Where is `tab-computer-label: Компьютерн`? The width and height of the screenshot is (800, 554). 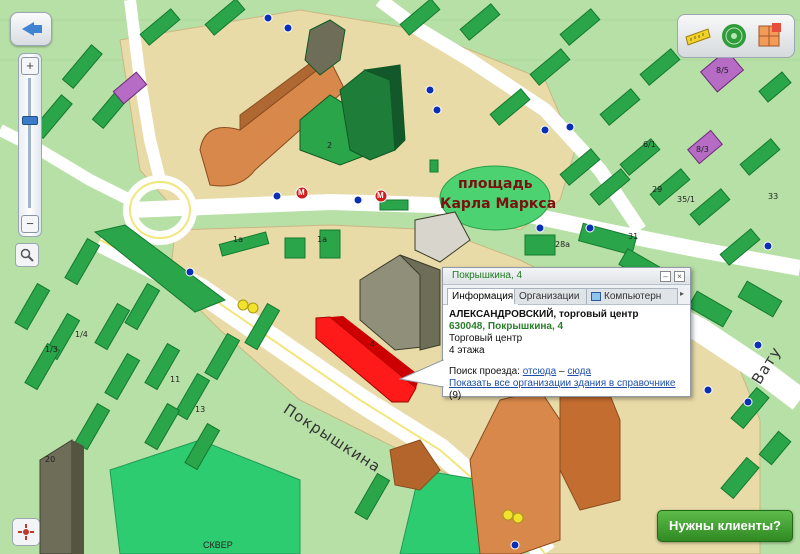
tab-computer-label: Компьютерн is located at coordinates (633, 296).